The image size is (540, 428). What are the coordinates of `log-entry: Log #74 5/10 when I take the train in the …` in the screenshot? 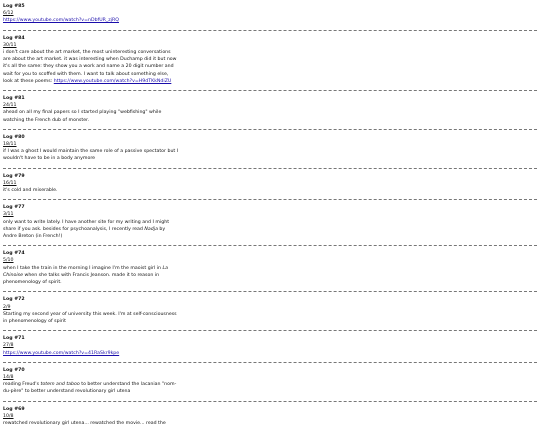 It's located at (270, 268).